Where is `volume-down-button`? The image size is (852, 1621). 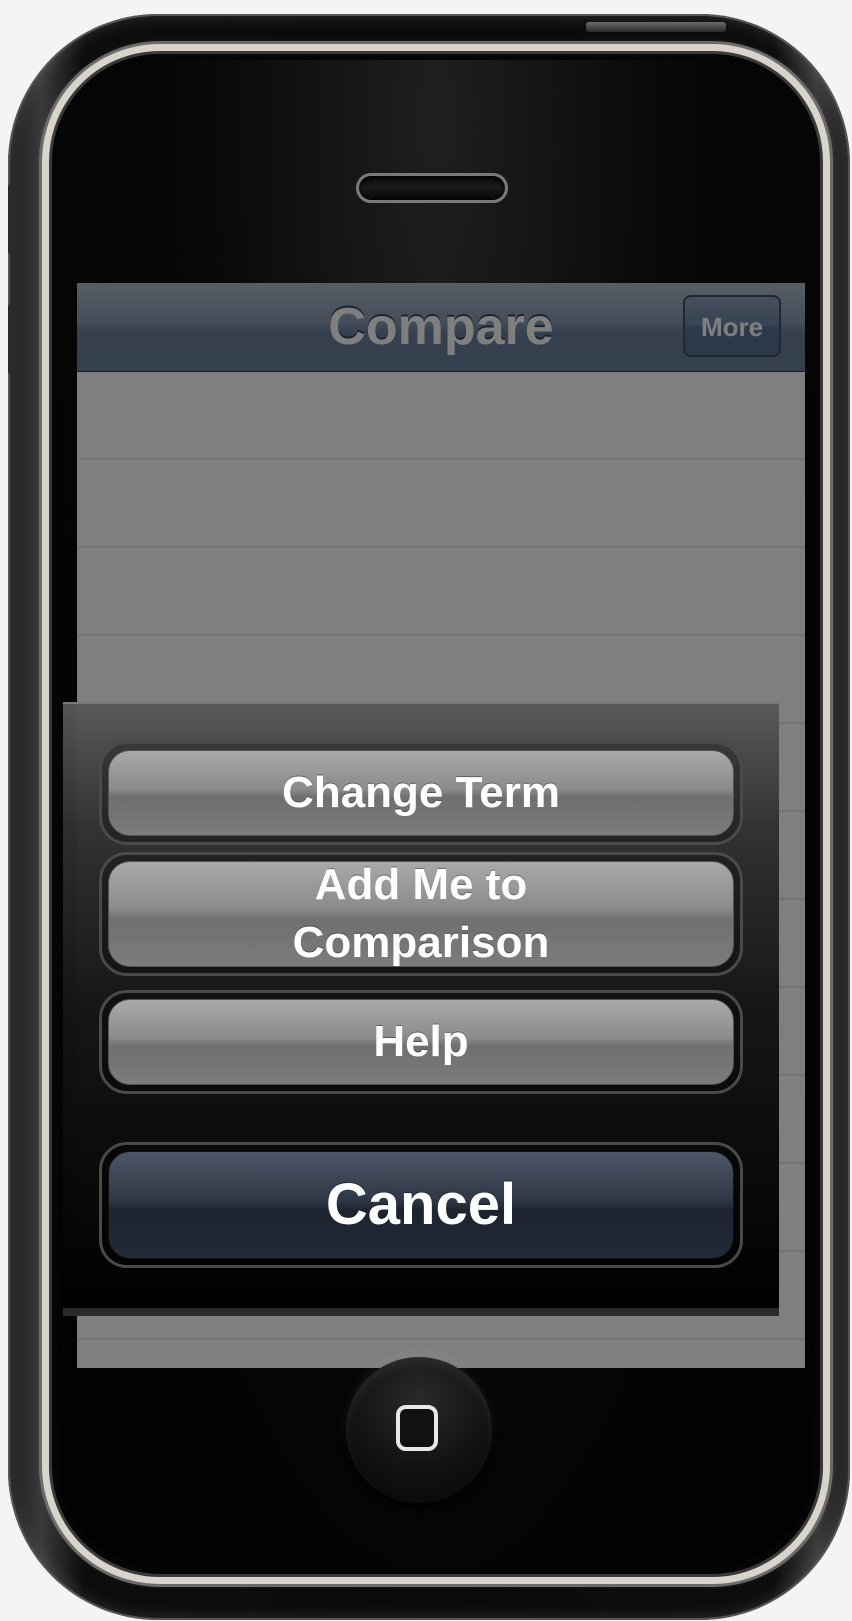 volume-down-button is located at coordinates (12, 339).